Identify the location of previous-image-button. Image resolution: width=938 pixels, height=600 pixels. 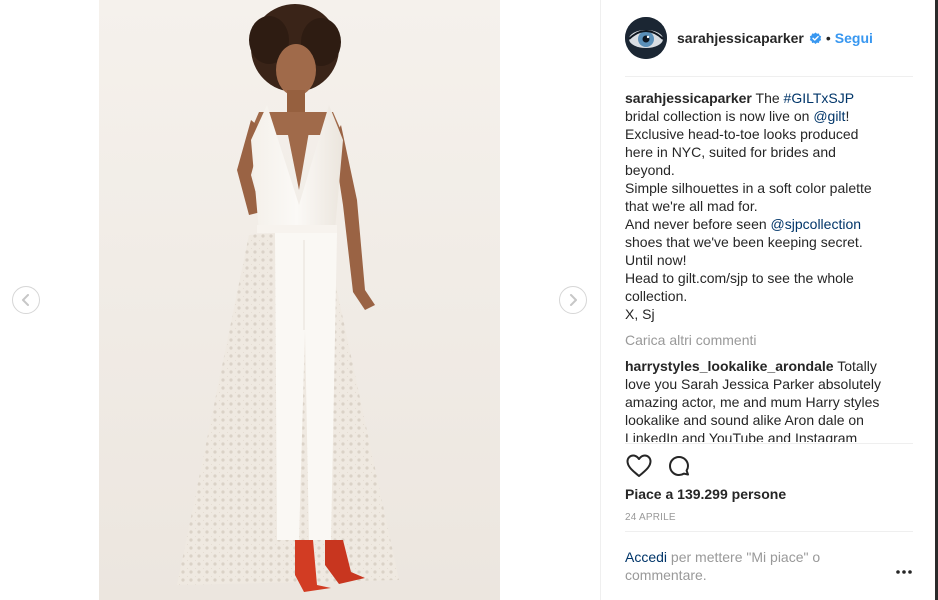
(26, 300).